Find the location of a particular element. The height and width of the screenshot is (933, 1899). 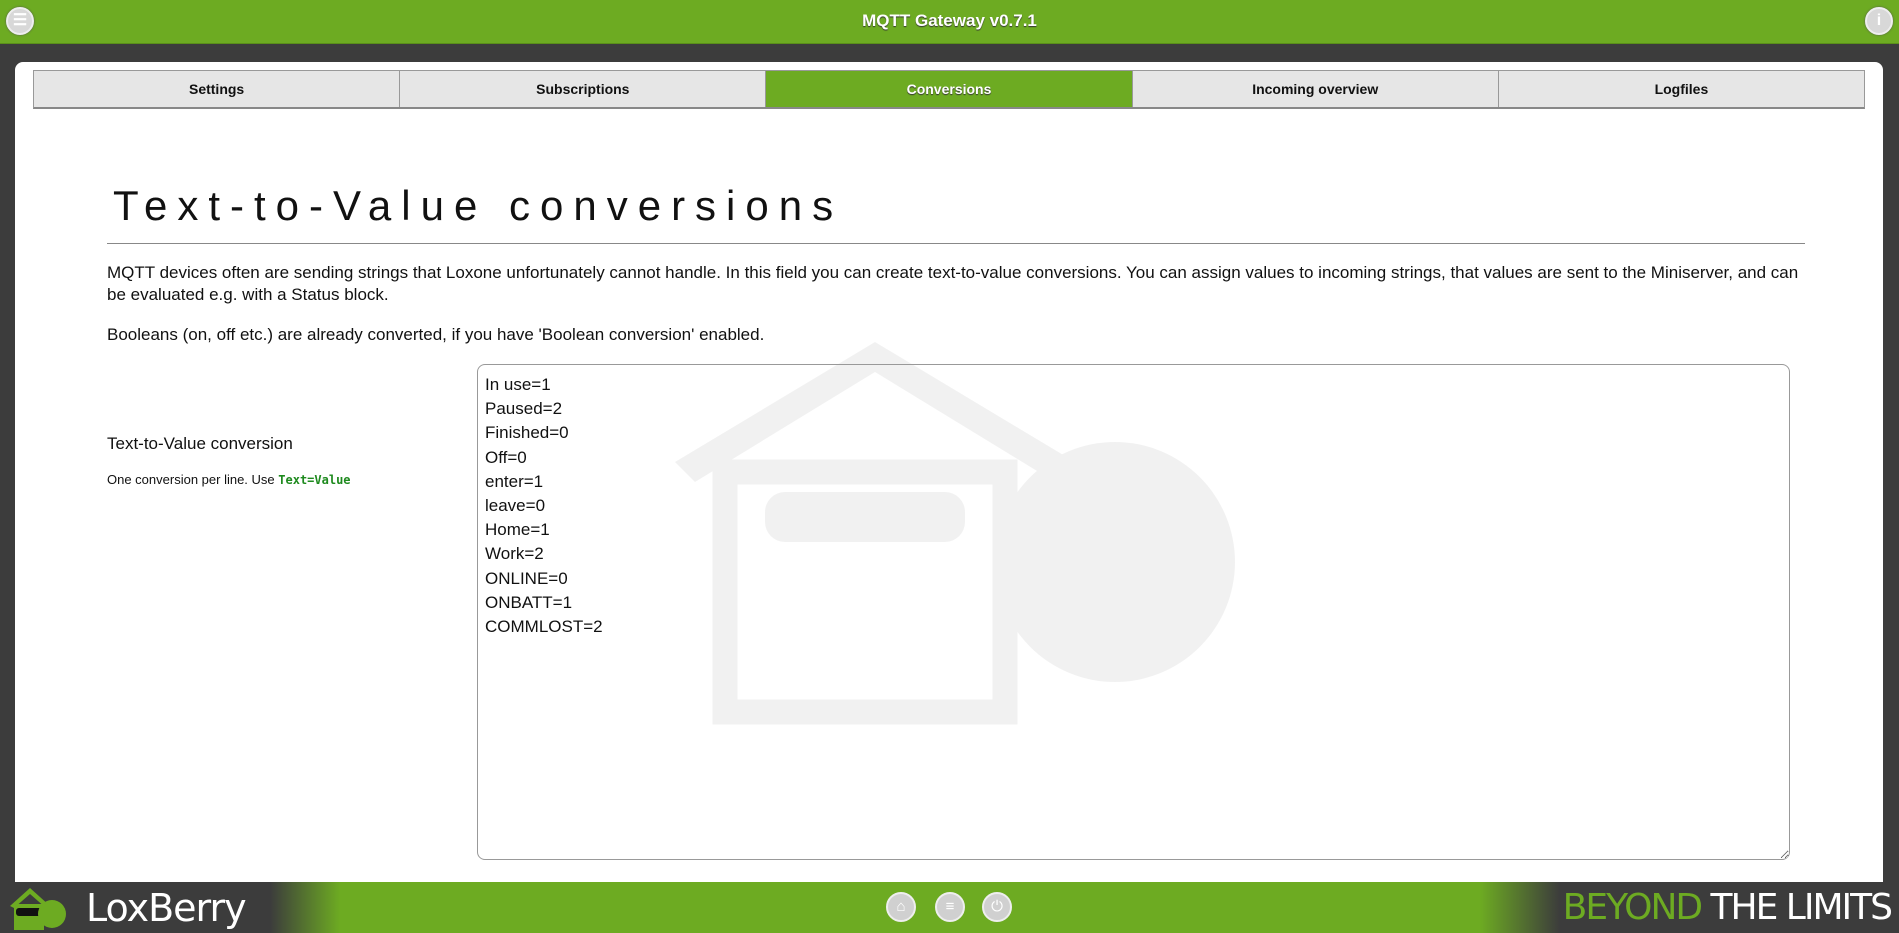

title-divider is located at coordinates (956, 243).